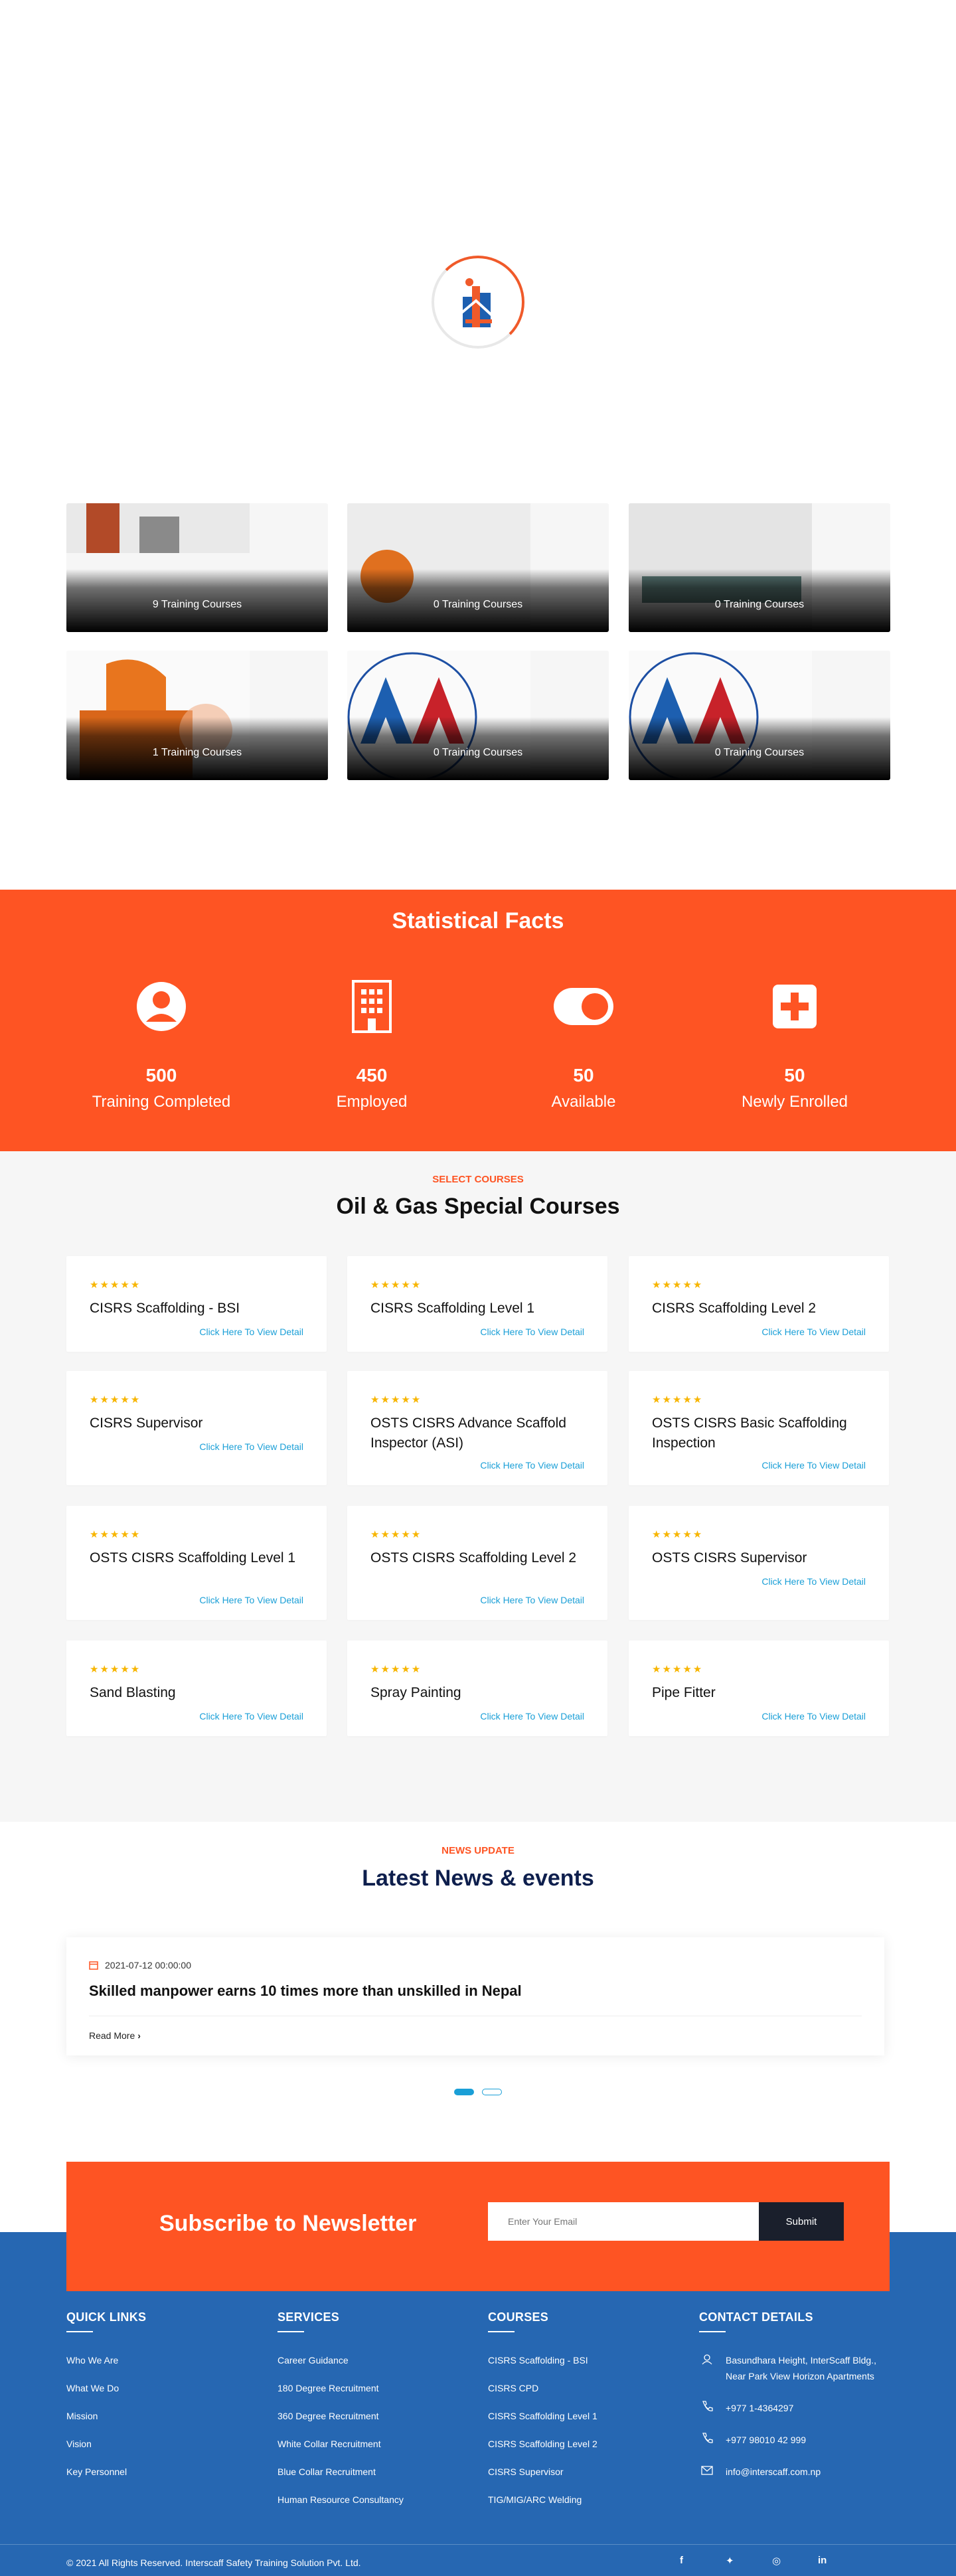 Image resolution: width=956 pixels, height=2576 pixels. Describe the element at coordinates (543, 2499) in the screenshot. I see `footer-link: TIG/MIG/ARC Welding` at that location.